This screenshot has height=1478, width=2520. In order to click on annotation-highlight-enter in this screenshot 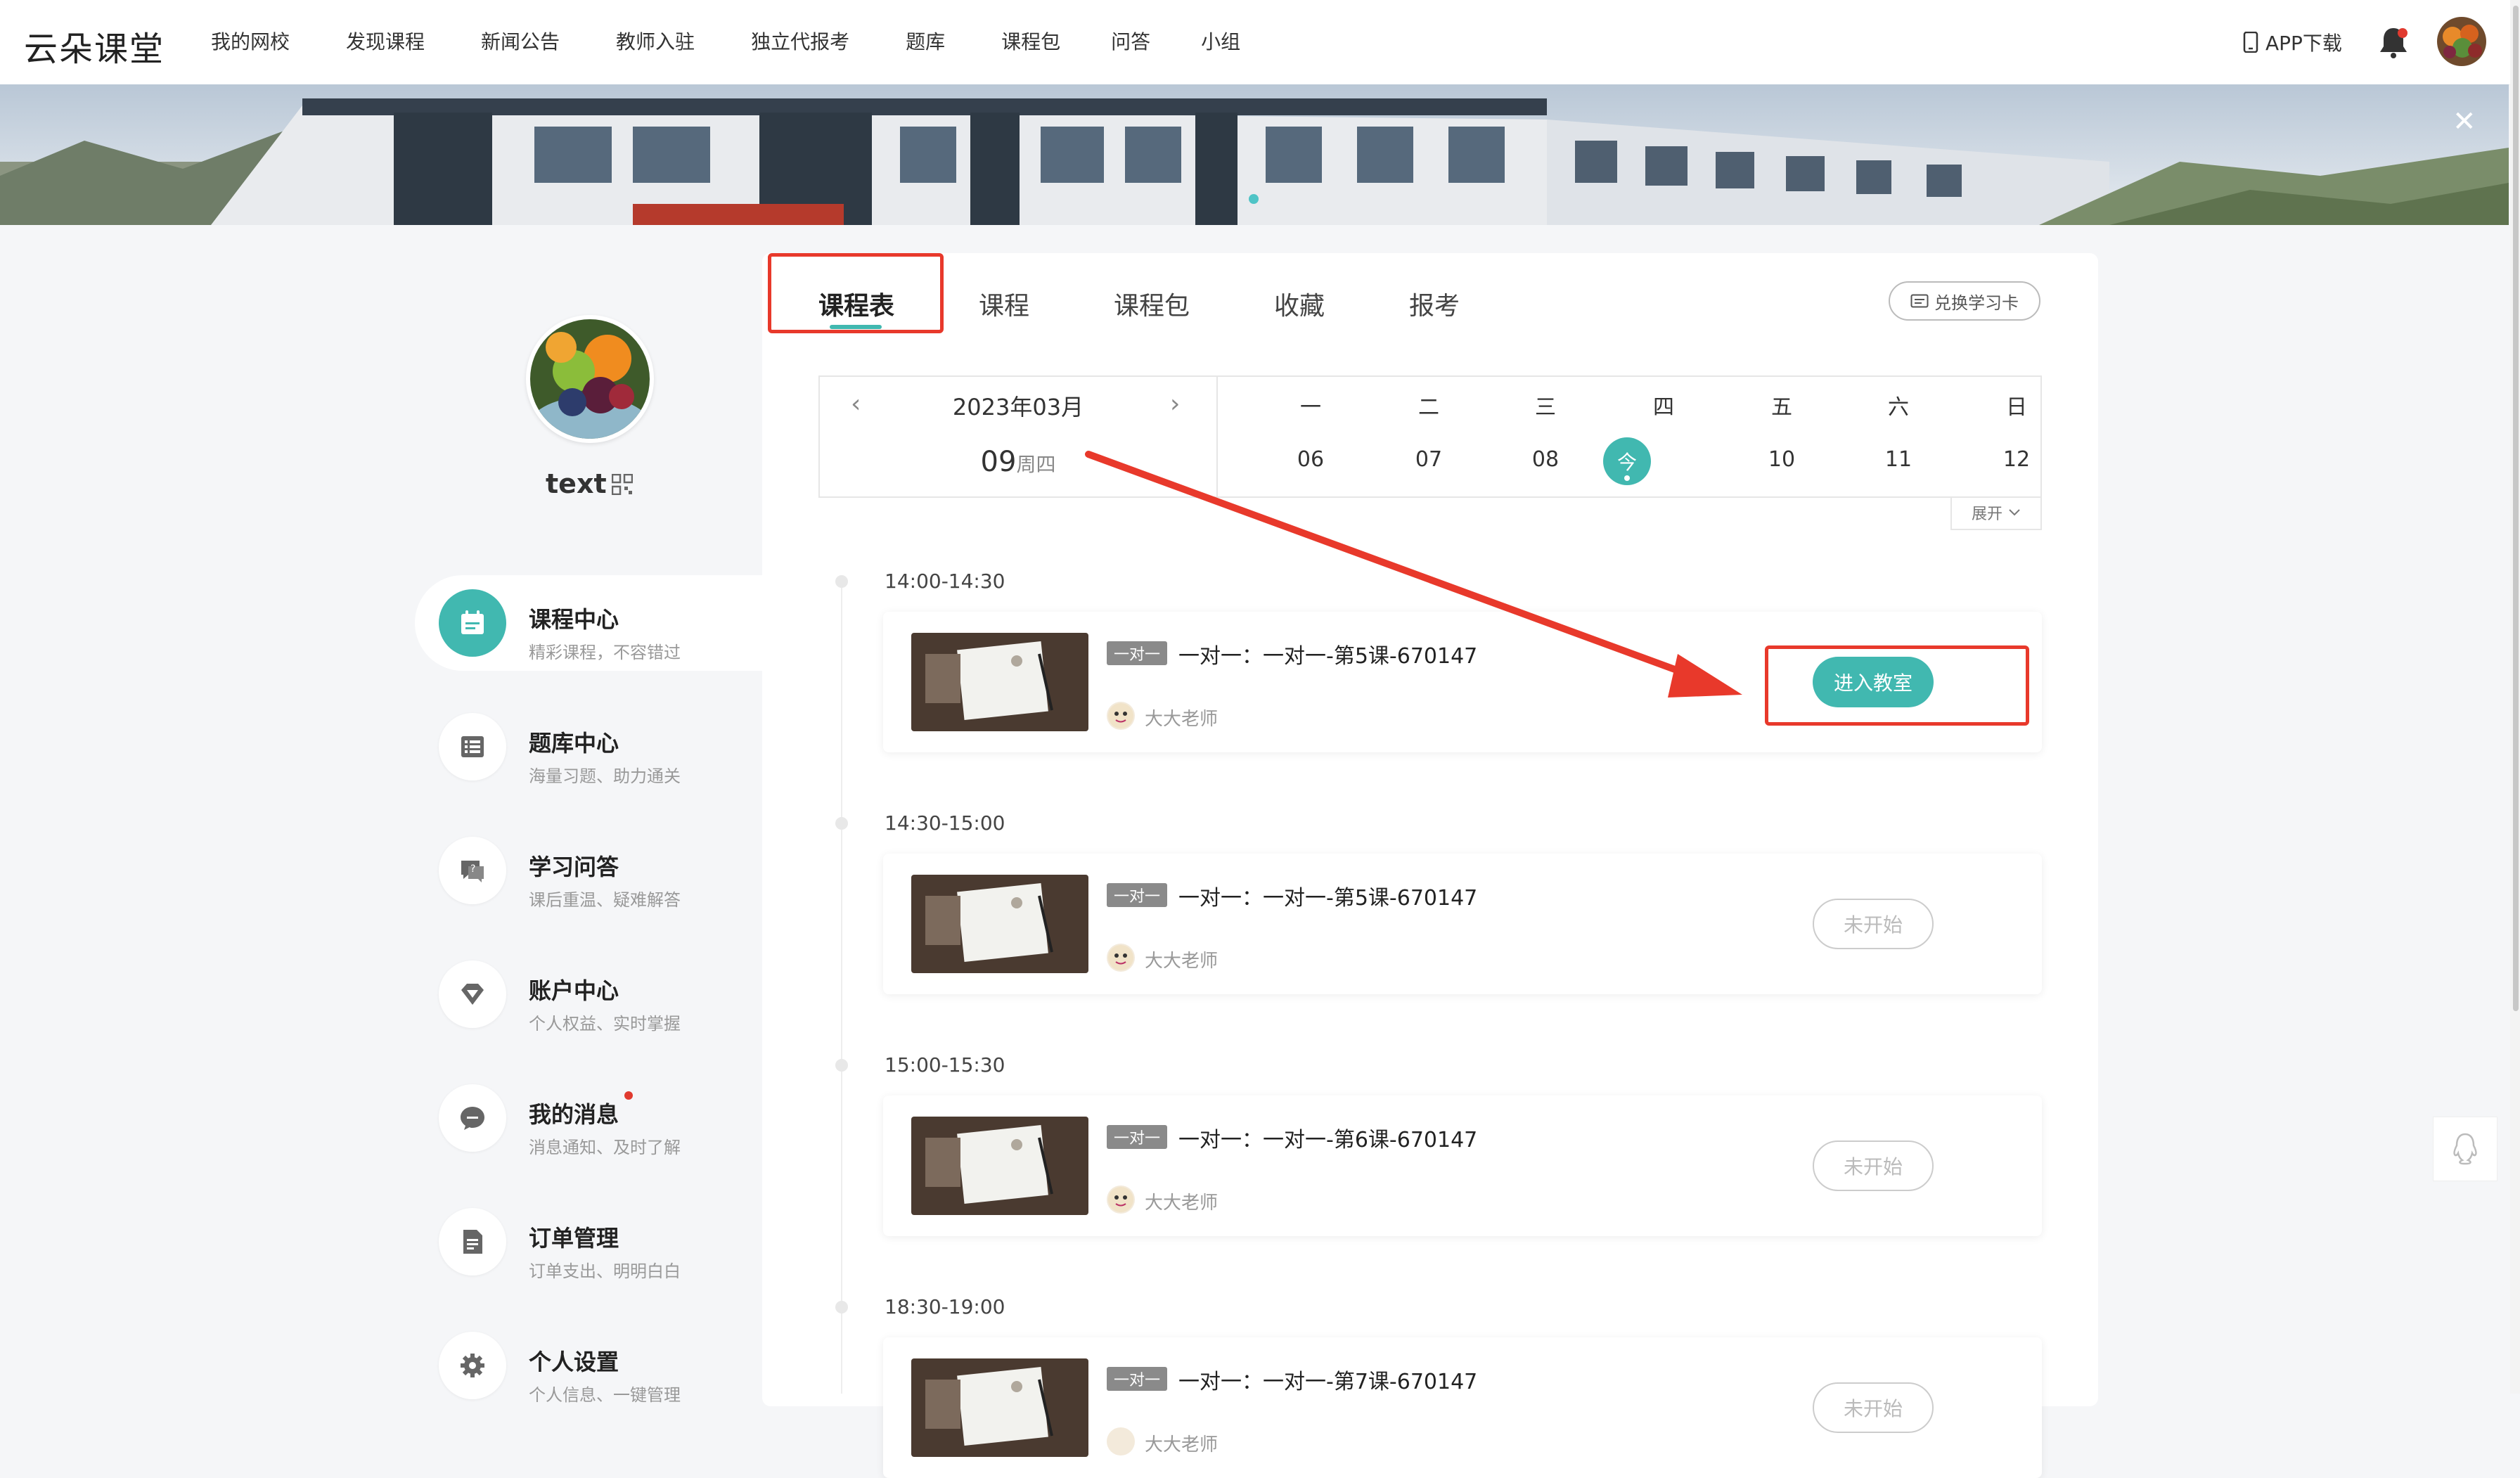, I will do `click(1897, 685)`.